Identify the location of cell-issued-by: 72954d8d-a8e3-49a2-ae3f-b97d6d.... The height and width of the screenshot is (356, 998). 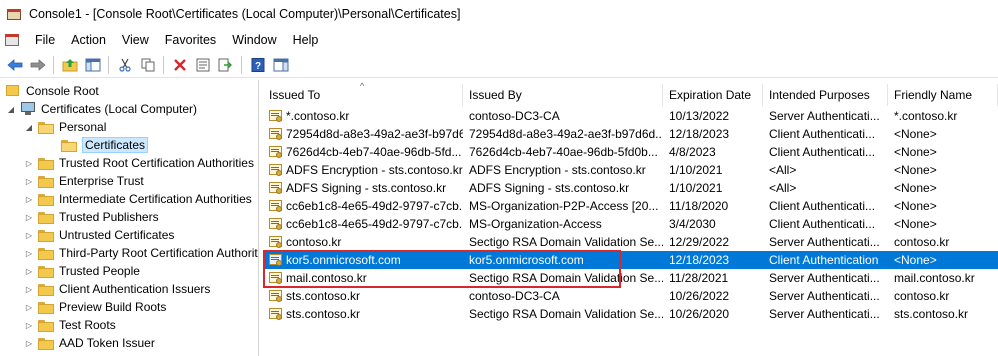
(566, 134).